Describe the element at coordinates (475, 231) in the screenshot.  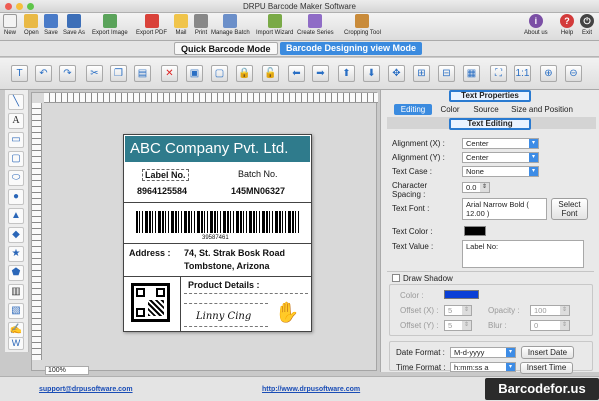
I see `text-color-swatch` at that location.